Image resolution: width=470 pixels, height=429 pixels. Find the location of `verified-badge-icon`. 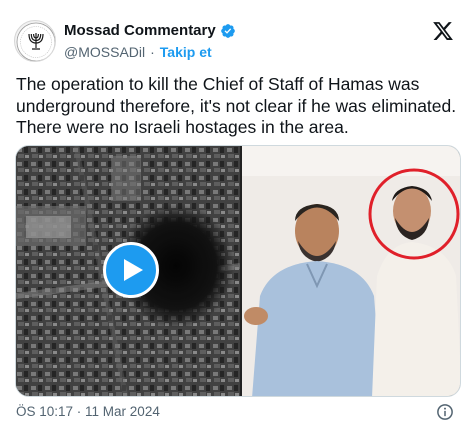

verified-badge-icon is located at coordinates (227, 31).